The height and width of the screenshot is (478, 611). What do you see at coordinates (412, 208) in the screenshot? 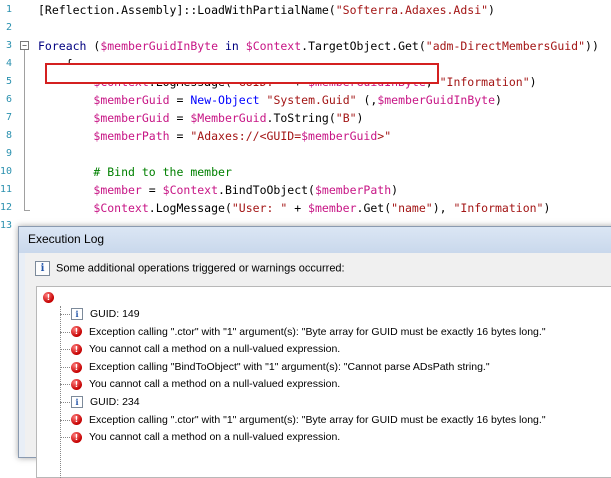
I see `code-token: "name"` at bounding box center [412, 208].